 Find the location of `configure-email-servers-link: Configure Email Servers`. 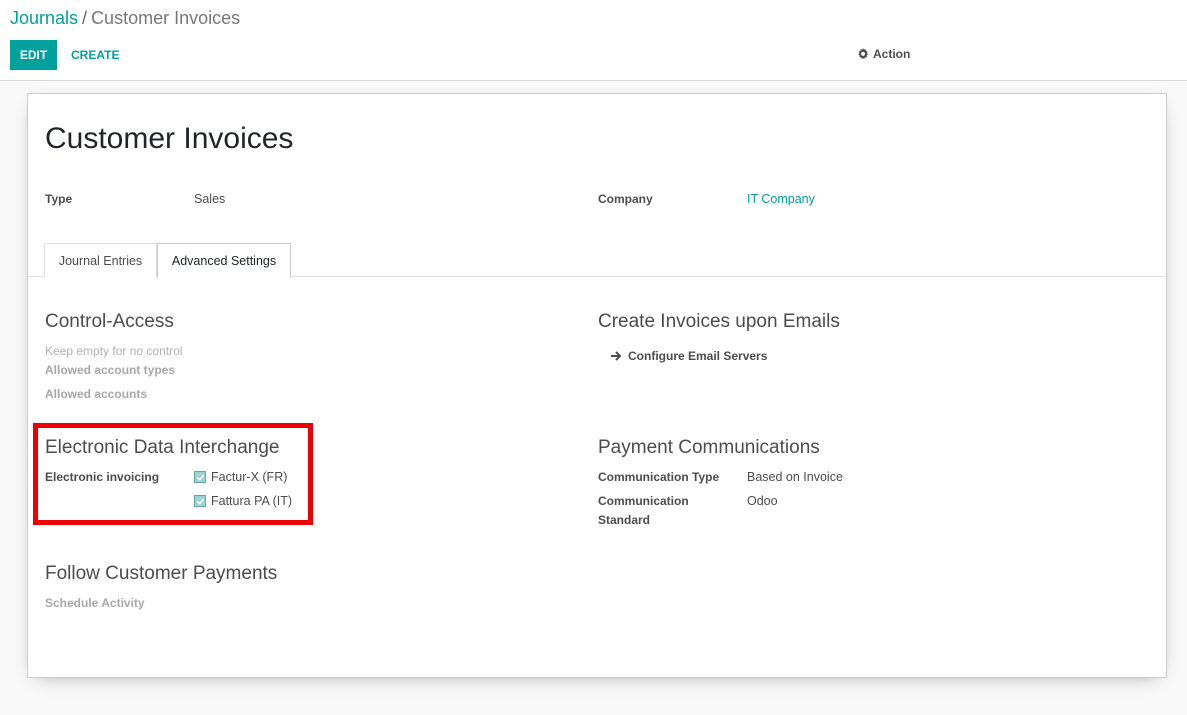

configure-email-servers-link: Configure Email Servers is located at coordinates (688, 356).